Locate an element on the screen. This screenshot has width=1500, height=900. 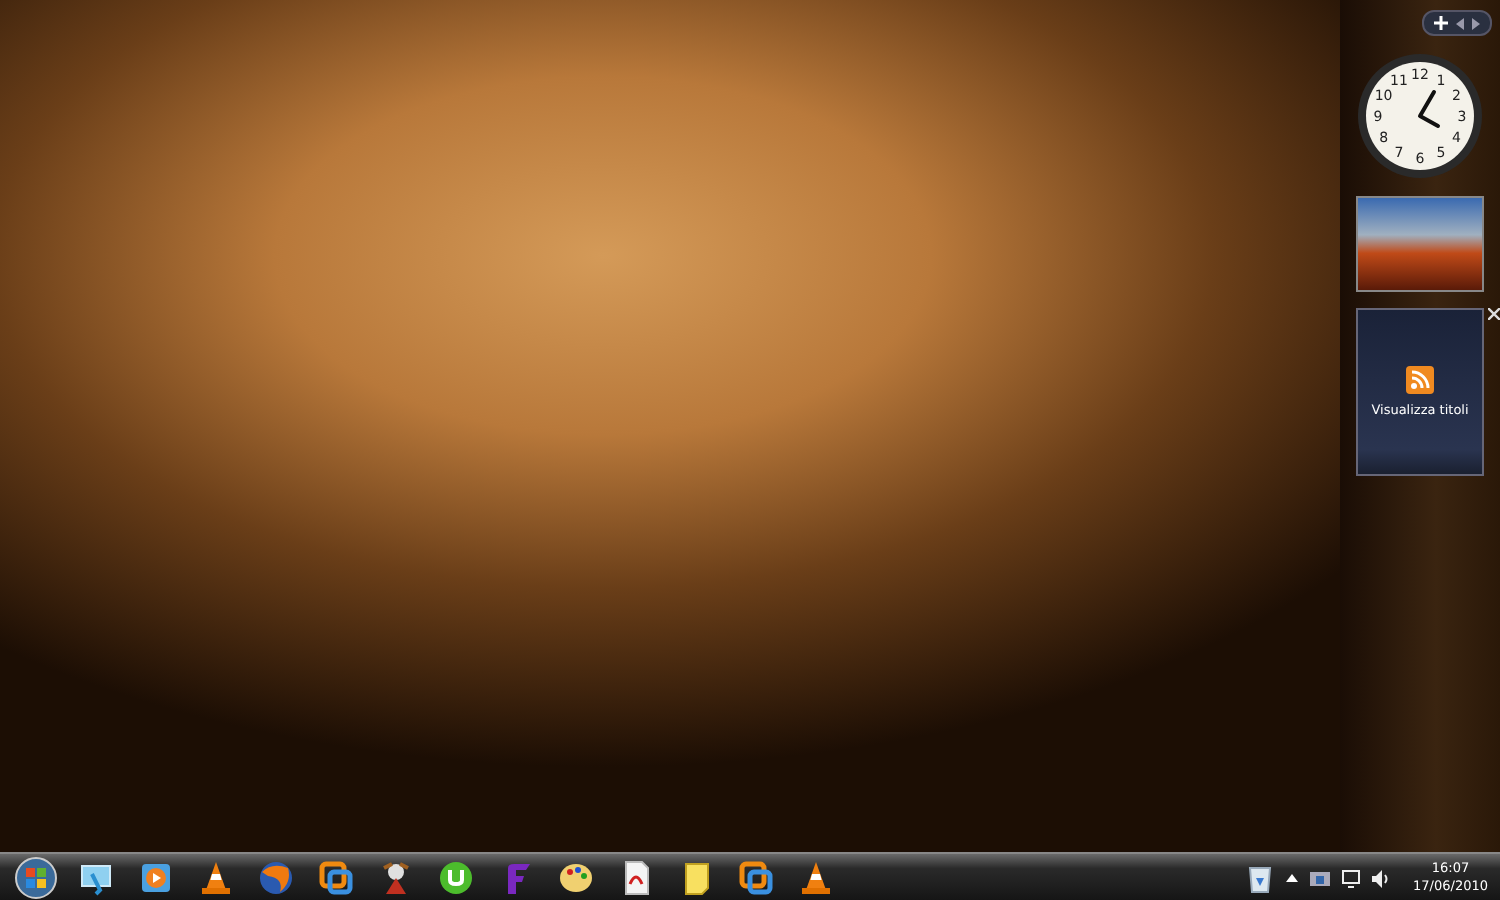
close-icon is located at coordinates (1494, 314).